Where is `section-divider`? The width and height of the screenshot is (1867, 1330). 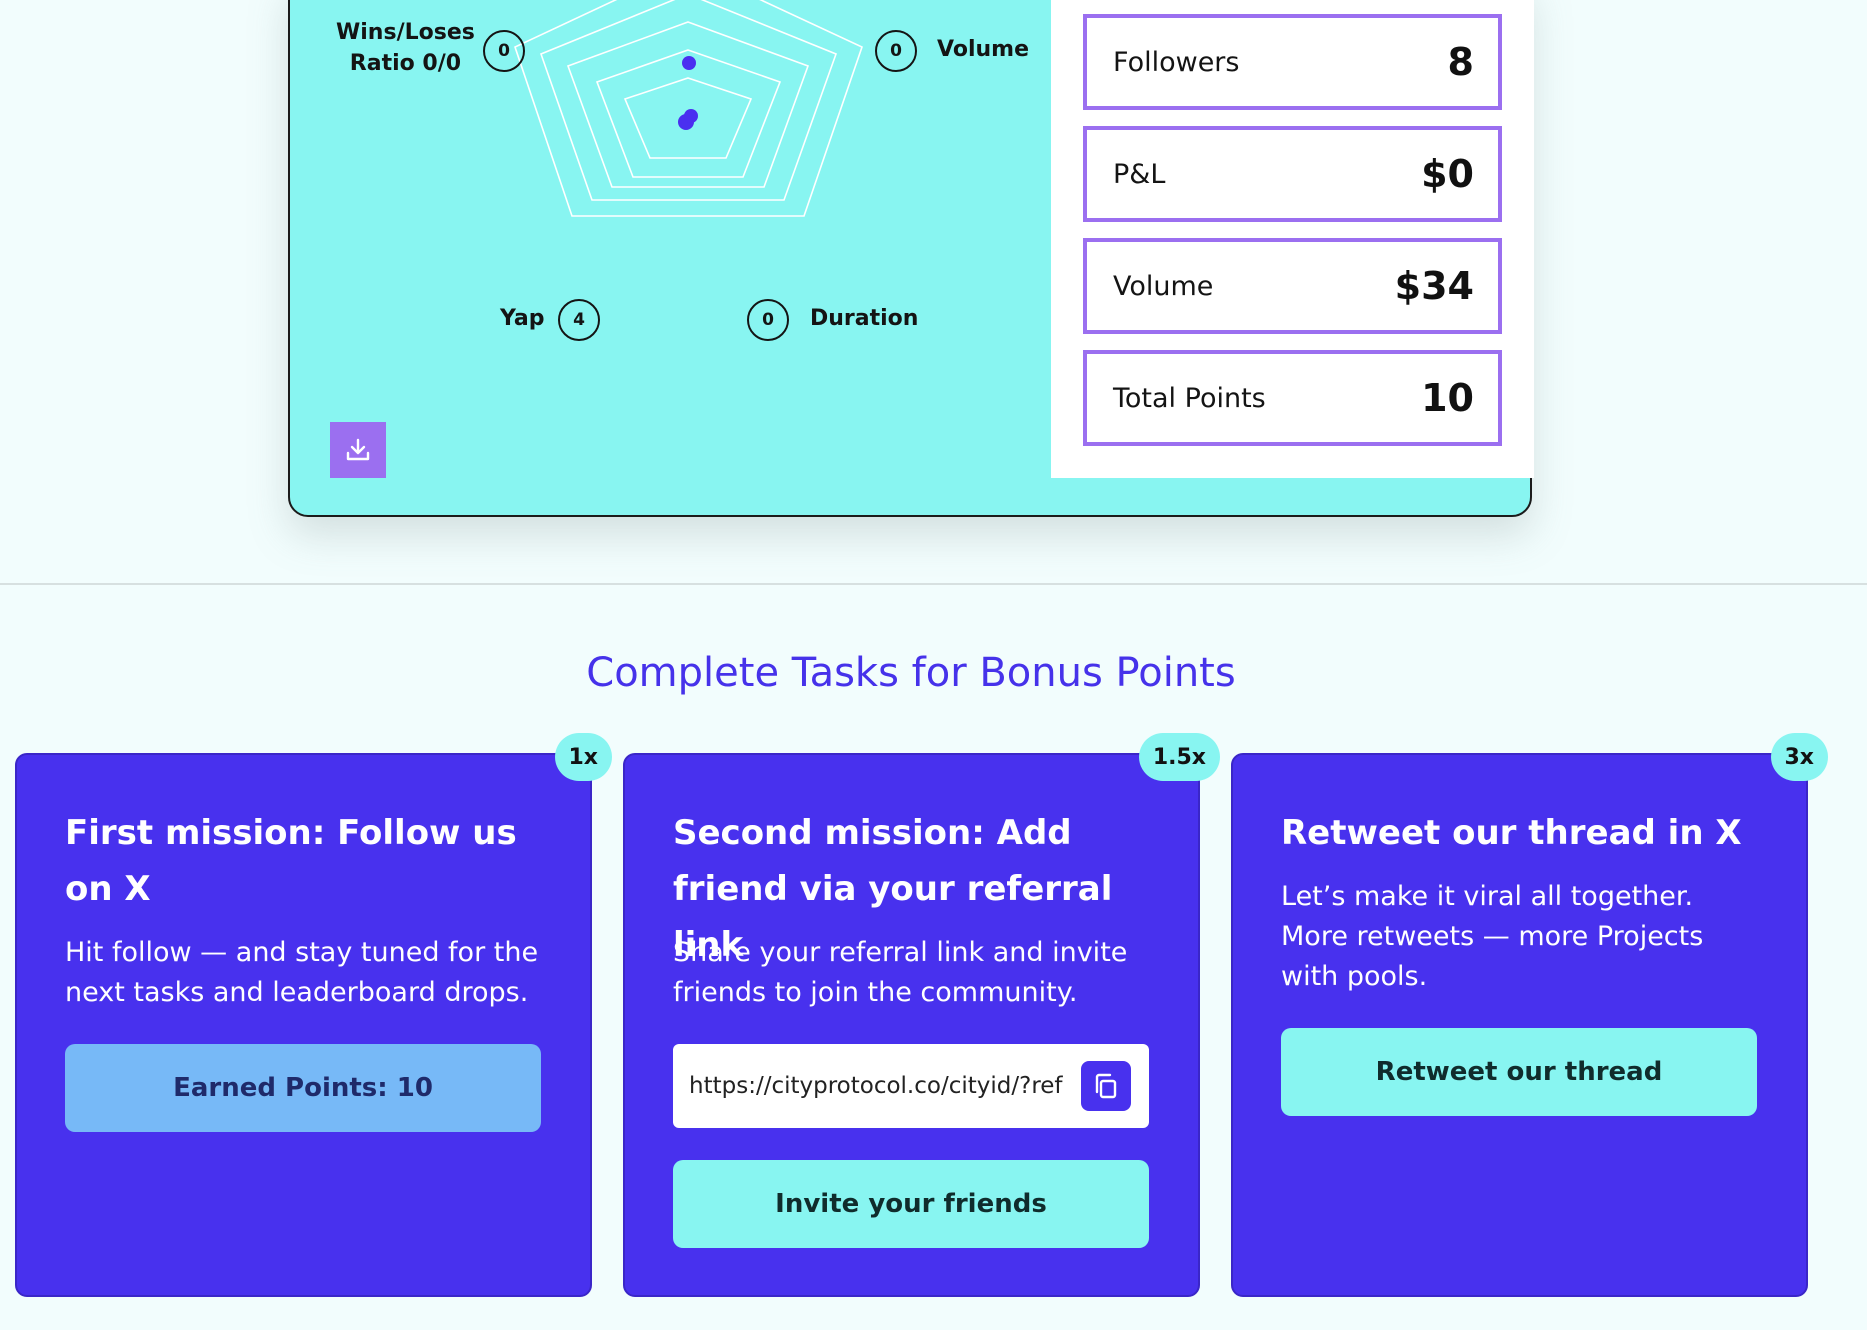
section-divider is located at coordinates (933, 584).